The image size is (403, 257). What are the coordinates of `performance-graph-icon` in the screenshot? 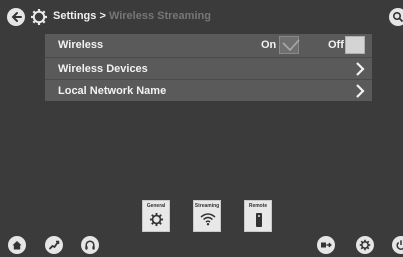 It's located at (54, 245).